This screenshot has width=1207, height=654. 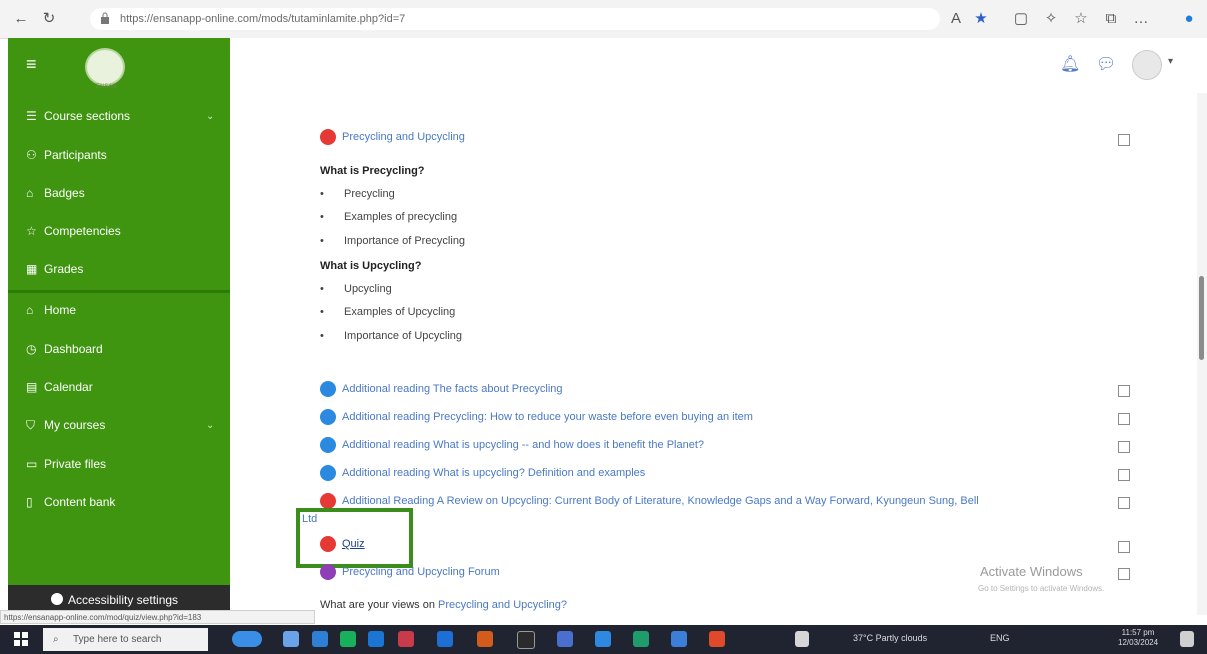 I want to click on notifications-icon, so click(x=1187, y=639).